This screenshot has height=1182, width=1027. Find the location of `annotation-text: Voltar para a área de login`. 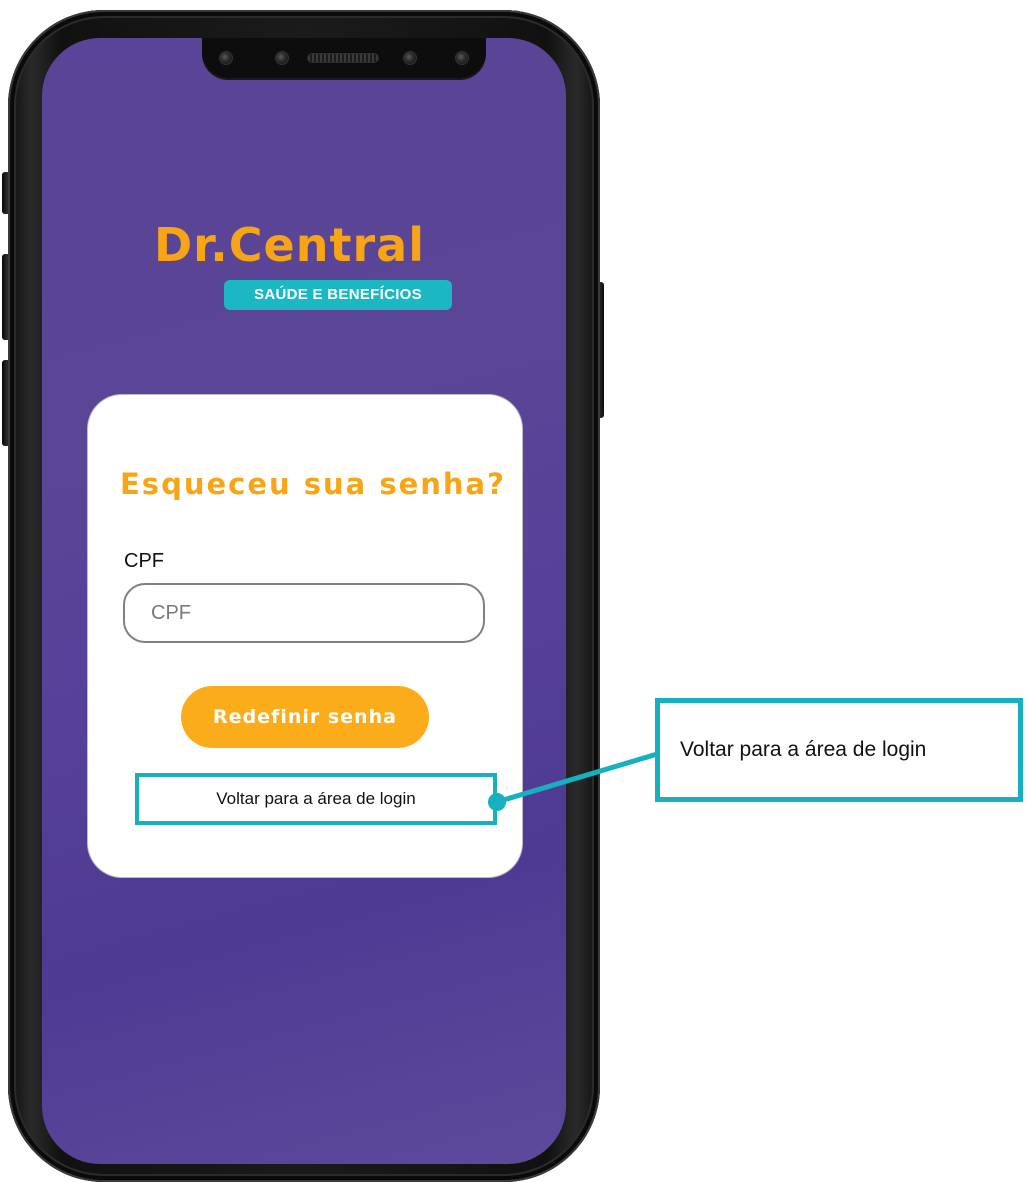

annotation-text: Voltar para a área de login is located at coordinates (803, 749).